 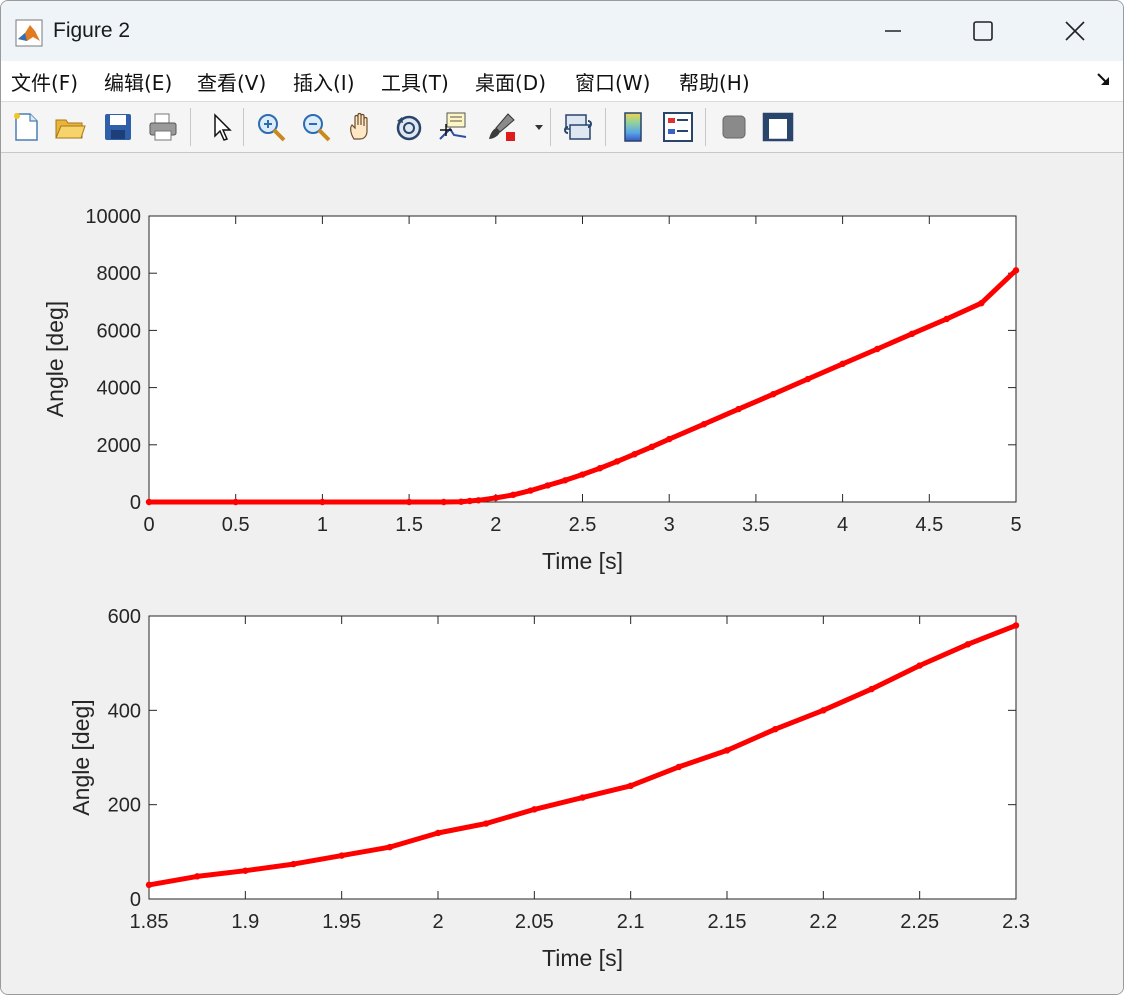 I want to click on figure-toolbar, so click(x=562, y=127).